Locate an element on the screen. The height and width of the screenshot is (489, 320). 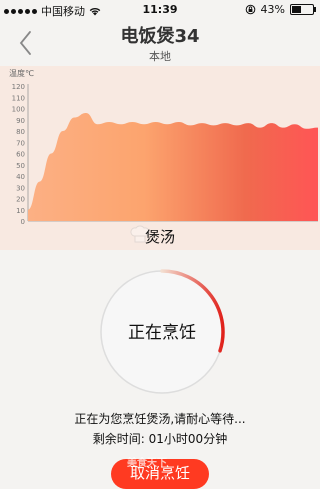
cooking-status: 正在烹饪 is located at coordinates (162, 333).